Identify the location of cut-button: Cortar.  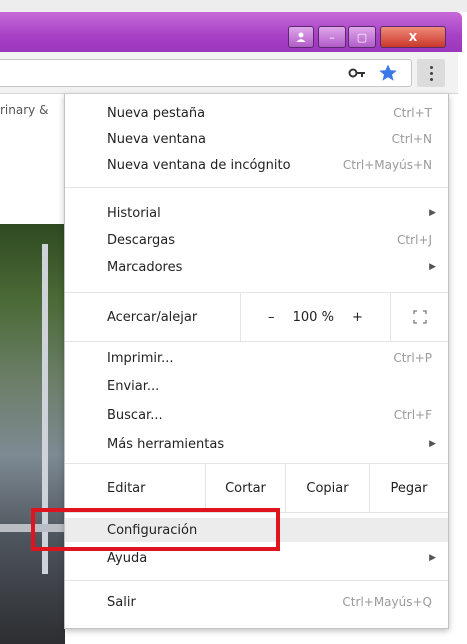
(245, 488).